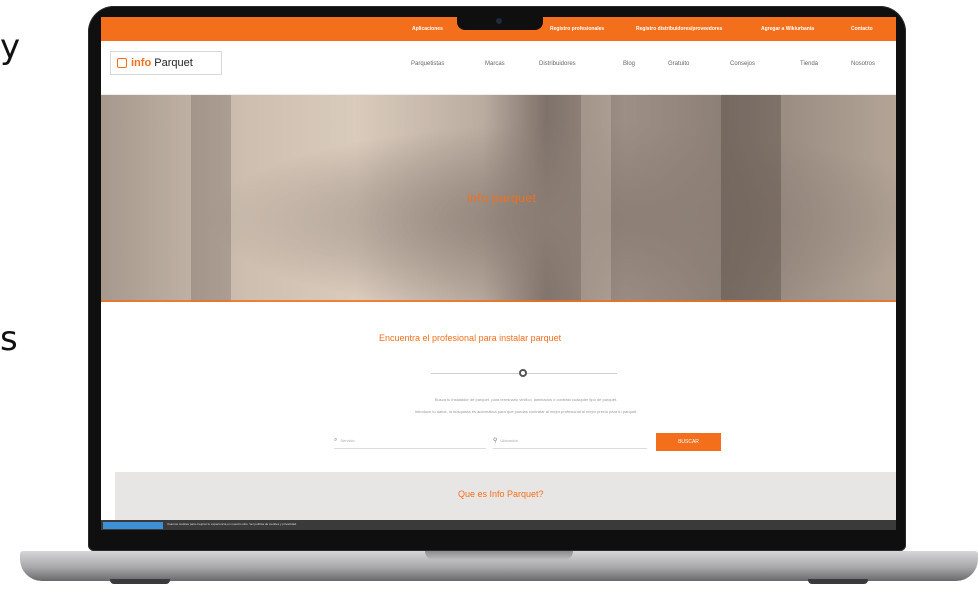  Describe the element at coordinates (122, 63) in the screenshot. I see `logo-icon` at that location.